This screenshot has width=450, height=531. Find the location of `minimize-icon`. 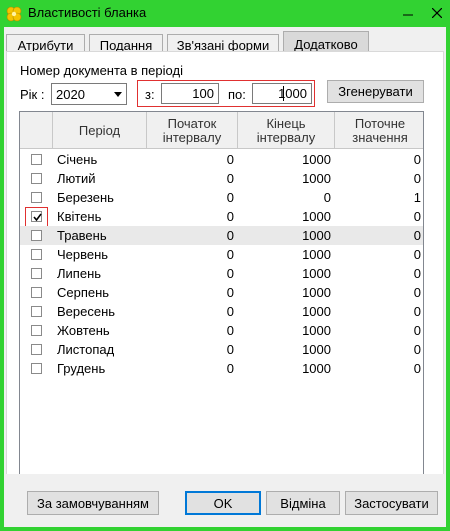

minimize-icon is located at coordinates (408, 15).